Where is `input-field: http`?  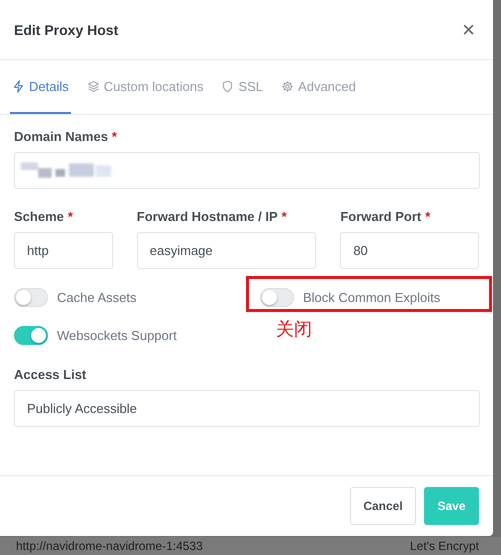 input-field: http is located at coordinates (63, 250).